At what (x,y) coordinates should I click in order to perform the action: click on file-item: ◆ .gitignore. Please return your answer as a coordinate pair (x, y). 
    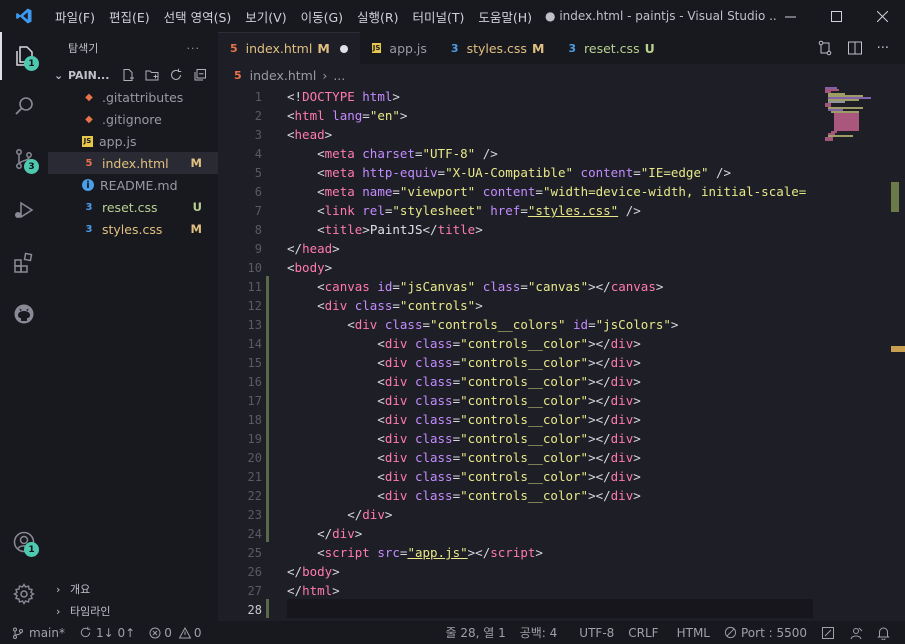
    Looking at the image, I should click on (133, 119).